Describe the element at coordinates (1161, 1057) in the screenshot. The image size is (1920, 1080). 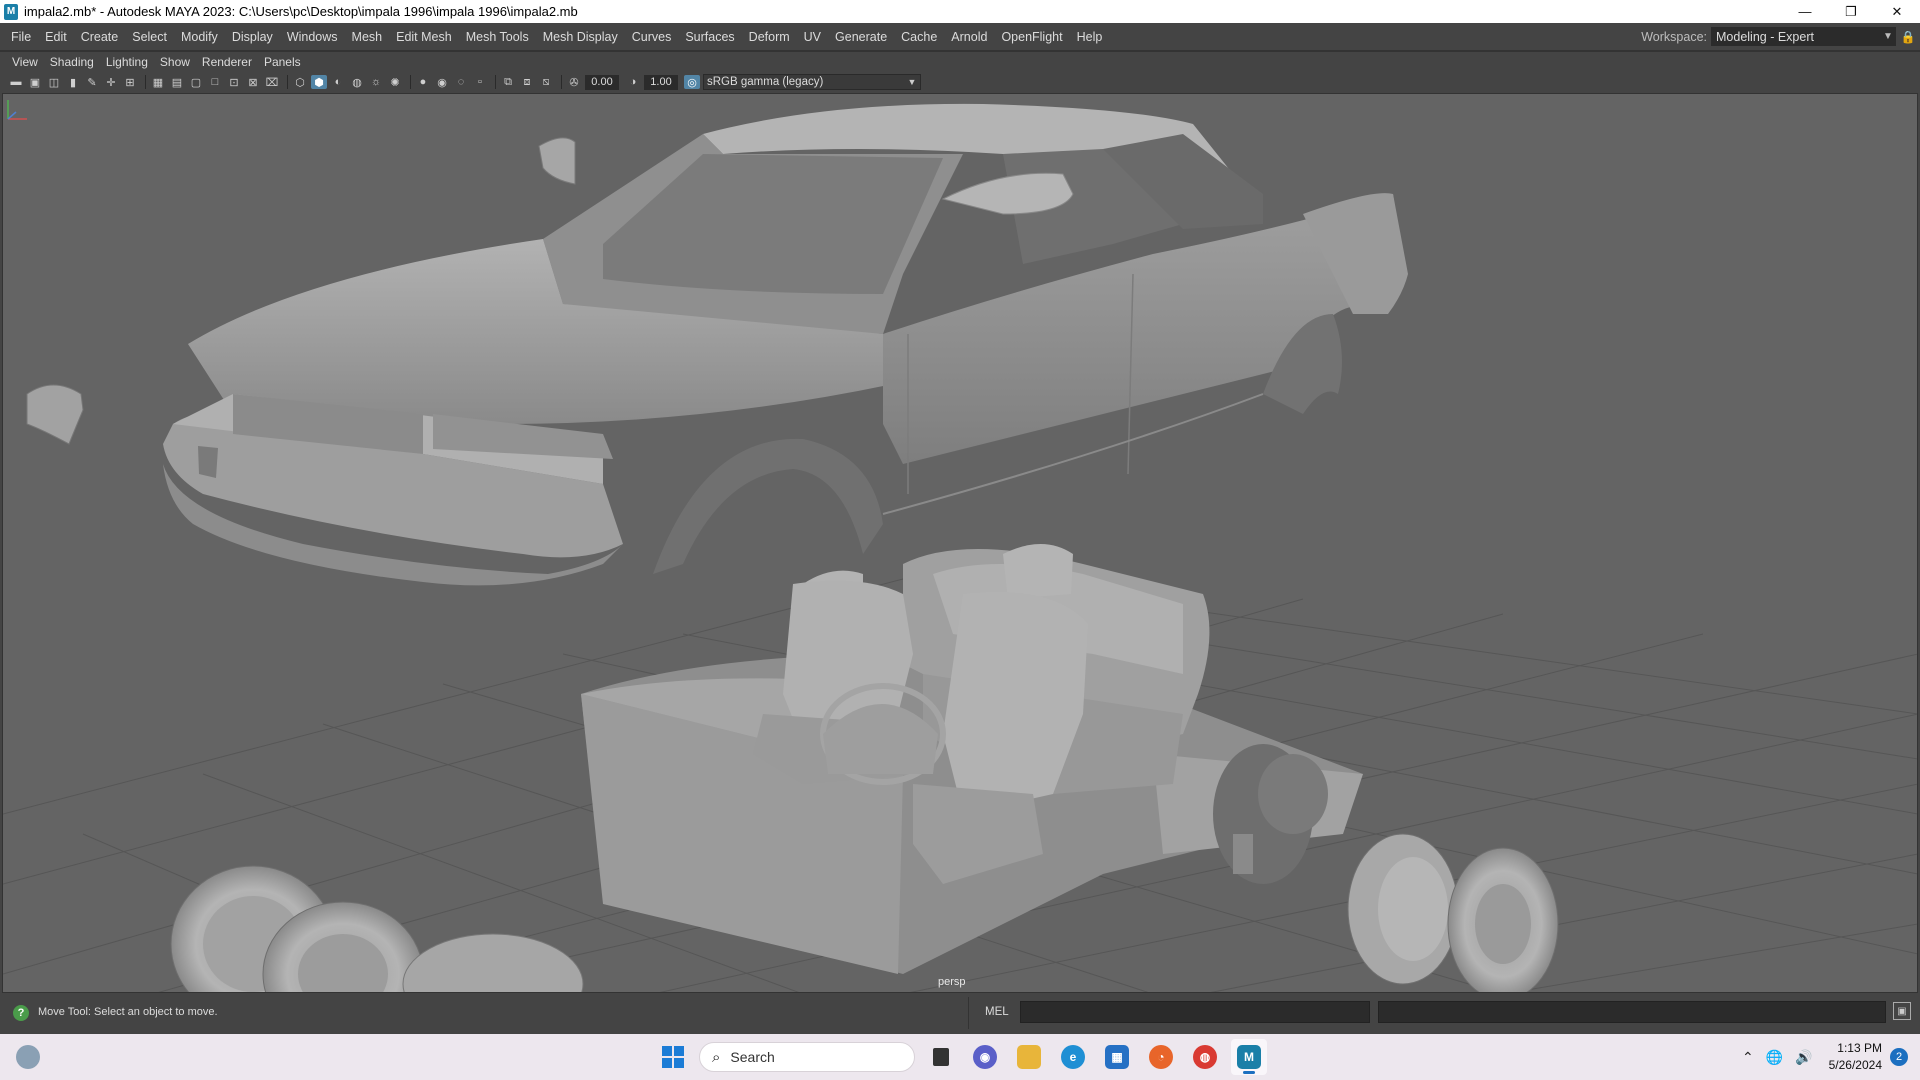
I see `firefox-app: ◔` at that location.